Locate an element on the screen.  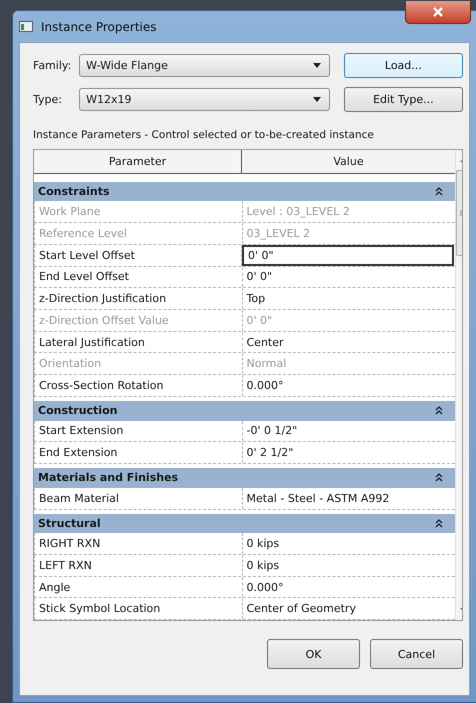
parameter-name: RIGHT RXN is located at coordinates (138, 543).